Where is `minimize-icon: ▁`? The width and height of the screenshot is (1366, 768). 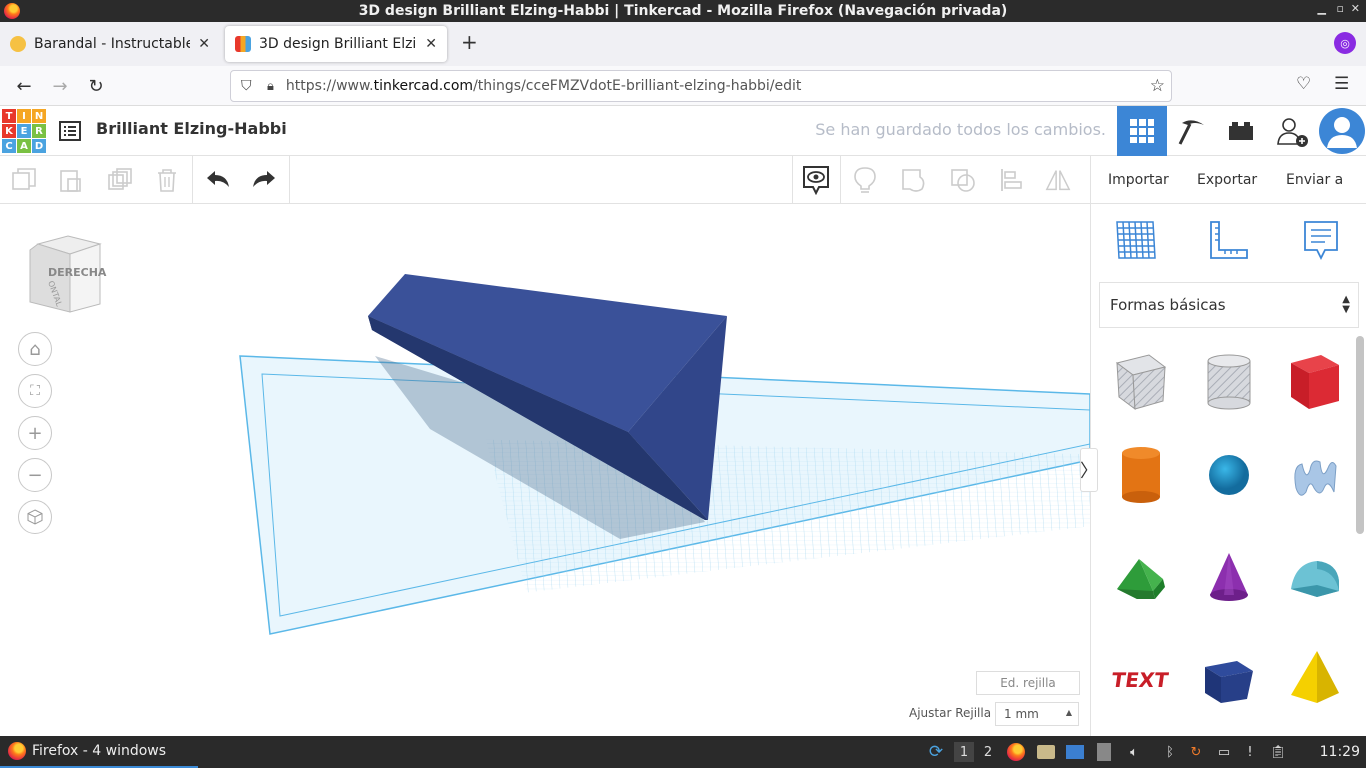
minimize-icon: ▁ is located at coordinates (1322, 8).